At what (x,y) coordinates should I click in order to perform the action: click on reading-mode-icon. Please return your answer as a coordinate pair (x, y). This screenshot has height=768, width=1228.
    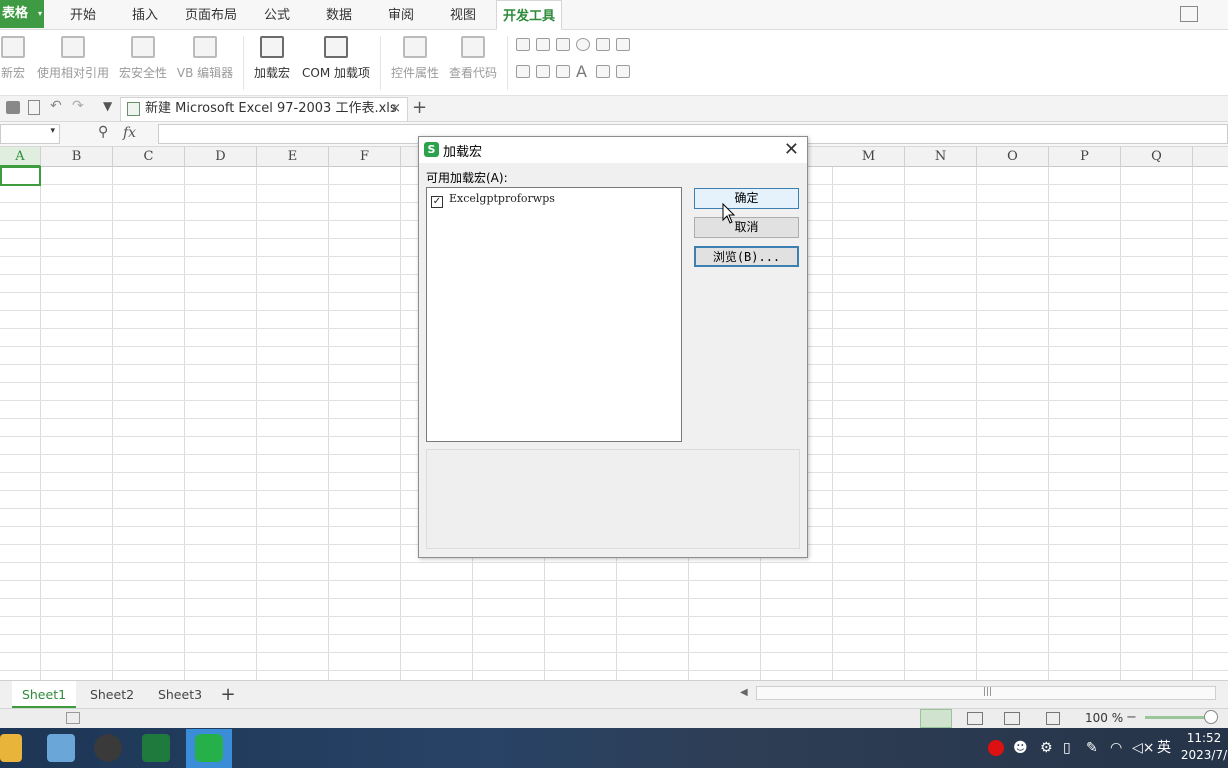
    Looking at the image, I should click on (1053, 718).